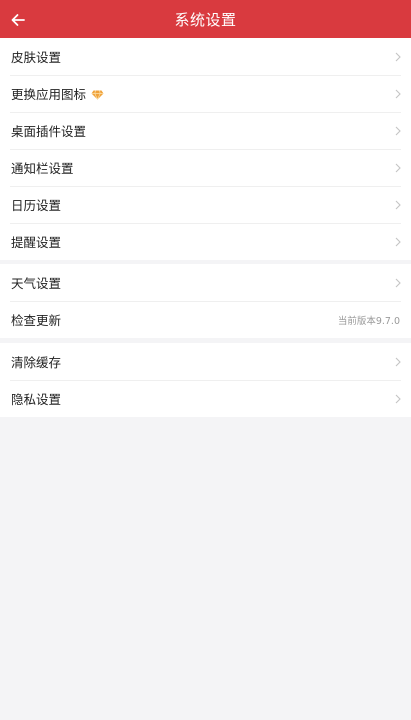 The width and height of the screenshot is (411, 720). I want to click on clear-cache-row: 清除缓存, so click(205, 361).